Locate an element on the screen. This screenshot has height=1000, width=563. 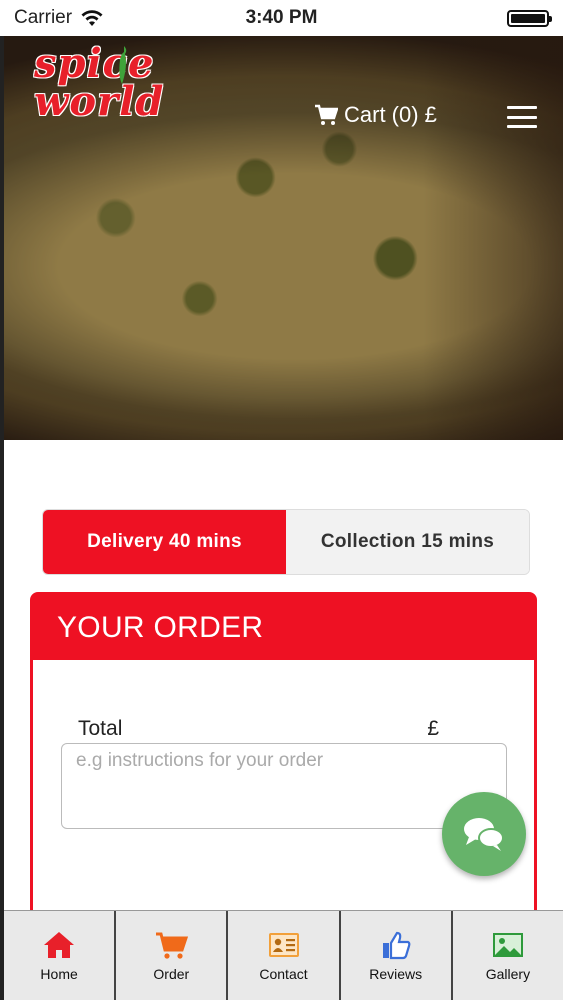
nav-home-label: Home is located at coordinates (59, 973).